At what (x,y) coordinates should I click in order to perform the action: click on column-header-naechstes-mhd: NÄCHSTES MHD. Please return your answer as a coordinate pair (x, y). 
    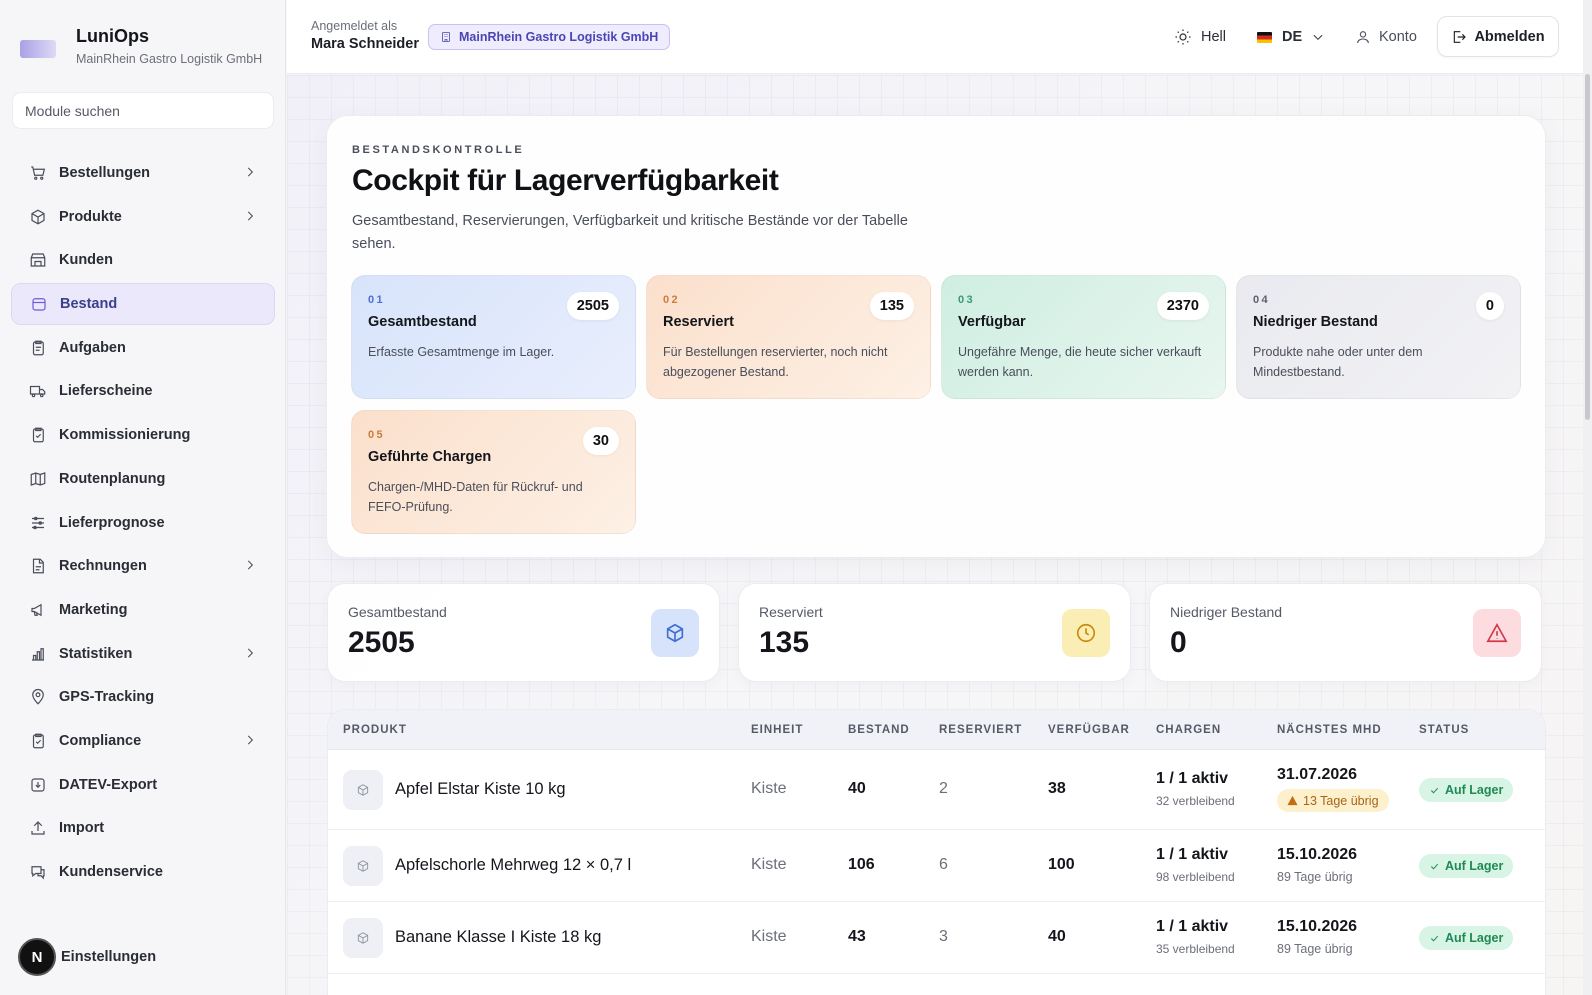
    Looking at the image, I should click on (1329, 730).